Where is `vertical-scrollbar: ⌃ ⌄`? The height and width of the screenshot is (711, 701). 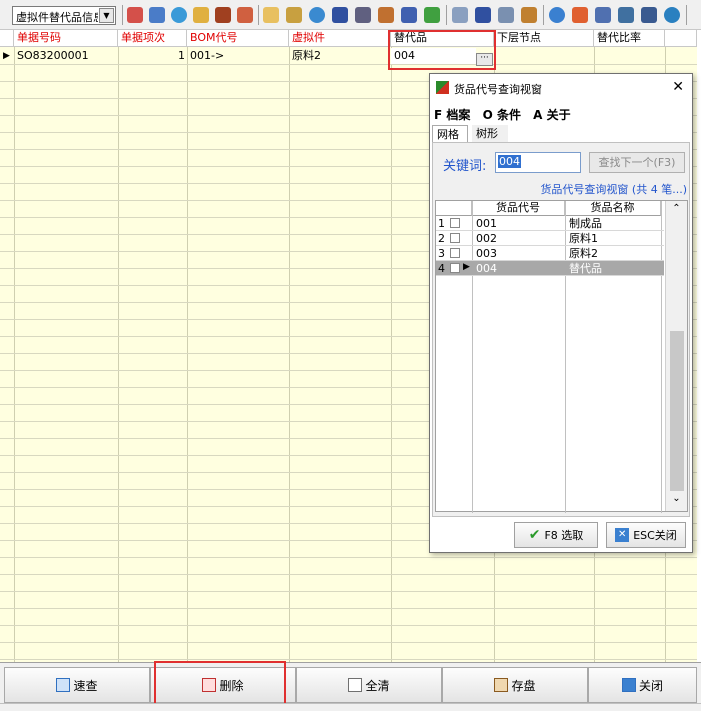 vertical-scrollbar: ⌃ ⌄ is located at coordinates (676, 356).